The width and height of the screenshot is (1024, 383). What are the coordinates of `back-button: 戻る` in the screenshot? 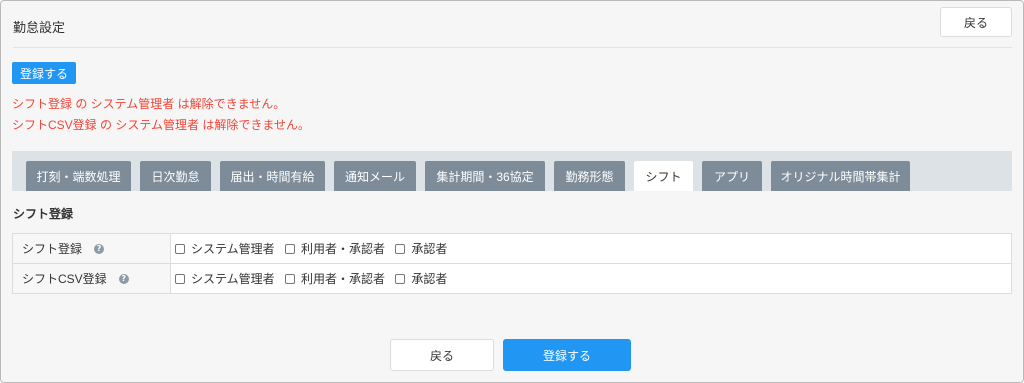 It's located at (442, 355).